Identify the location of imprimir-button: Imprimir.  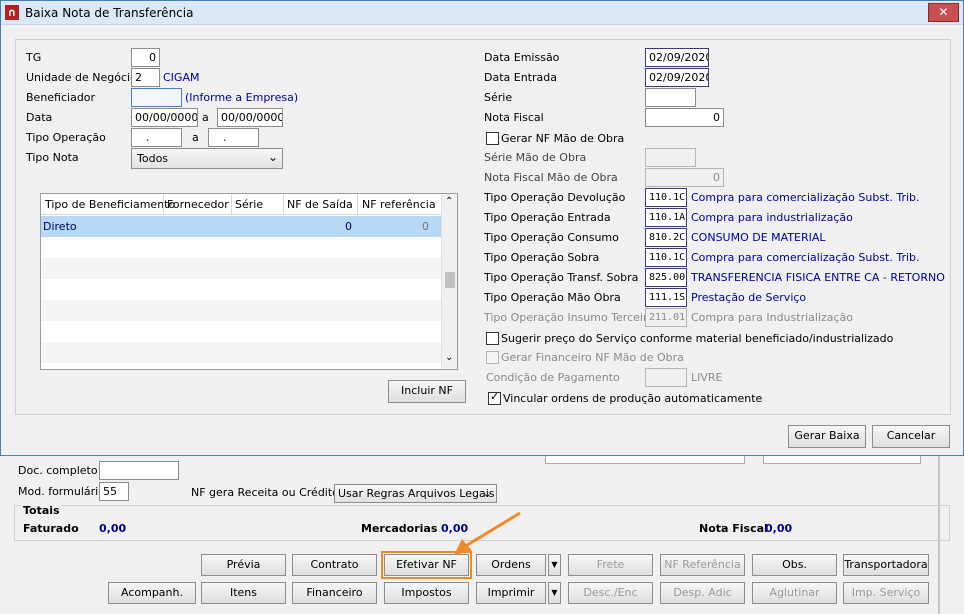
(511, 593).